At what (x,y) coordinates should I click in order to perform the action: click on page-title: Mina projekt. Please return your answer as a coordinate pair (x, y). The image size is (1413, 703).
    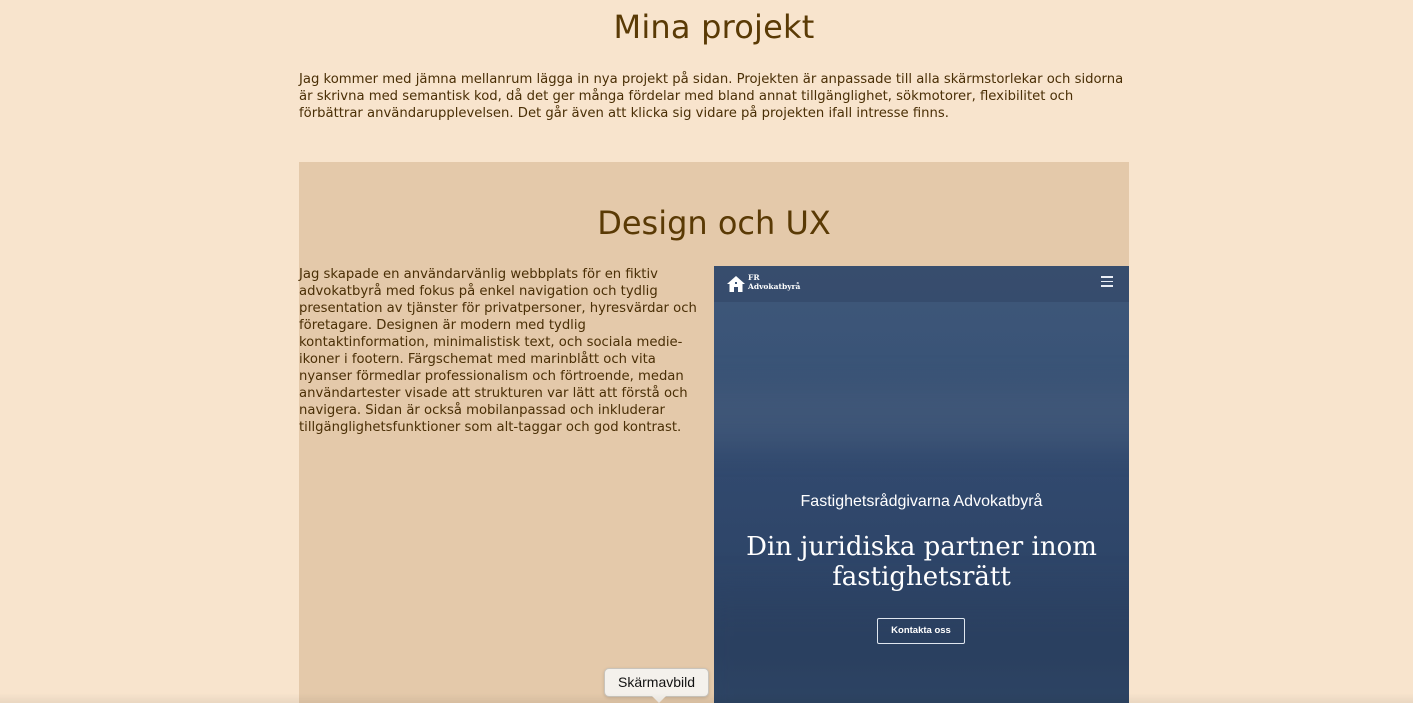
    Looking at the image, I should click on (714, 27).